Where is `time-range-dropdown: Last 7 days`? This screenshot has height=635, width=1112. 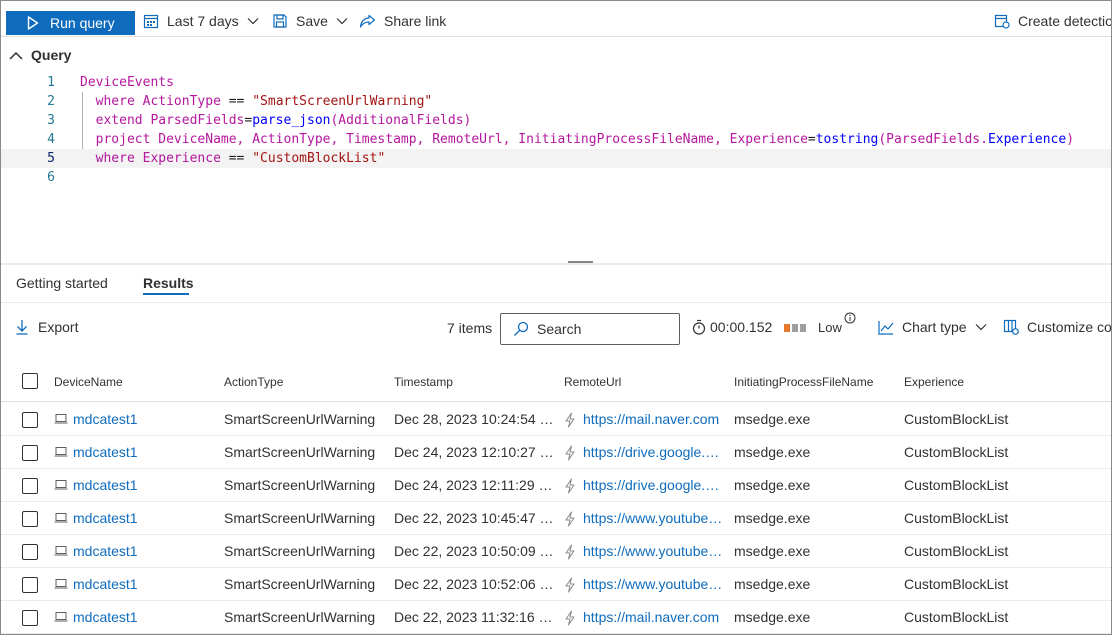 time-range-dropdown: Last 7 days is located at coordinates (201, 21).